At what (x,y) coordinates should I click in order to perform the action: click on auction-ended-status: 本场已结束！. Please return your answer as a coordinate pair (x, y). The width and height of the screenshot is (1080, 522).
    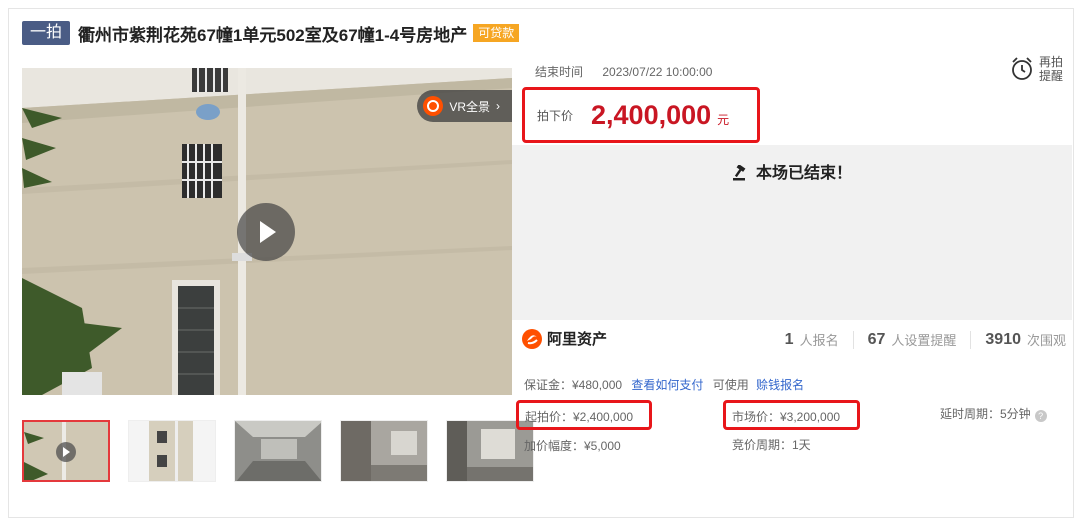
    Looking at the image, I should click on (792, 171).